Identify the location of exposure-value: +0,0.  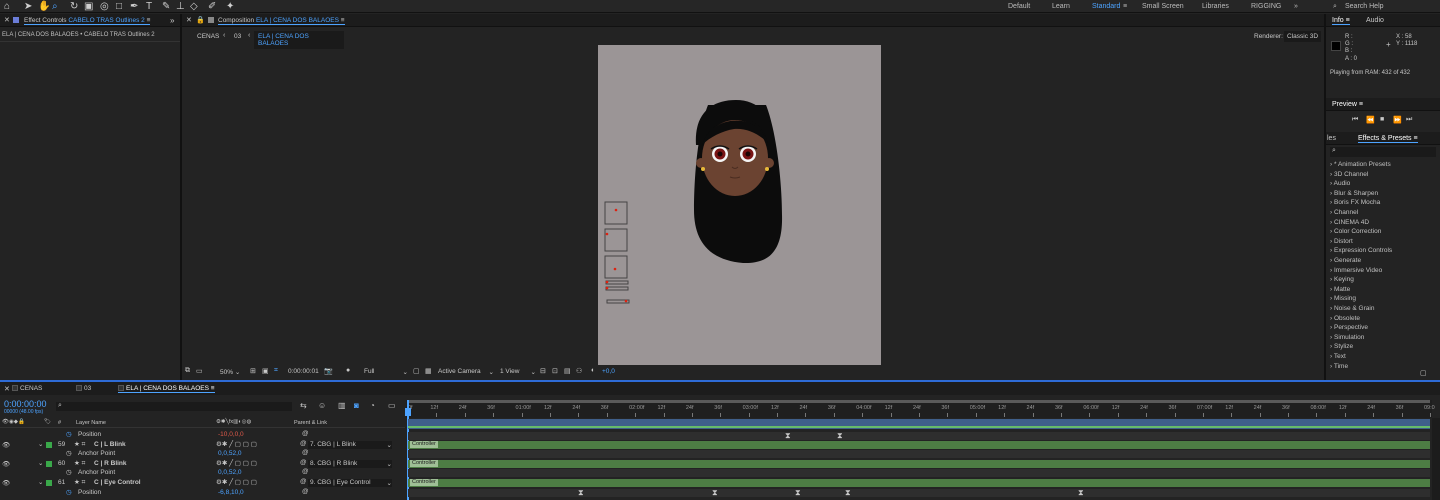
(608, 371).